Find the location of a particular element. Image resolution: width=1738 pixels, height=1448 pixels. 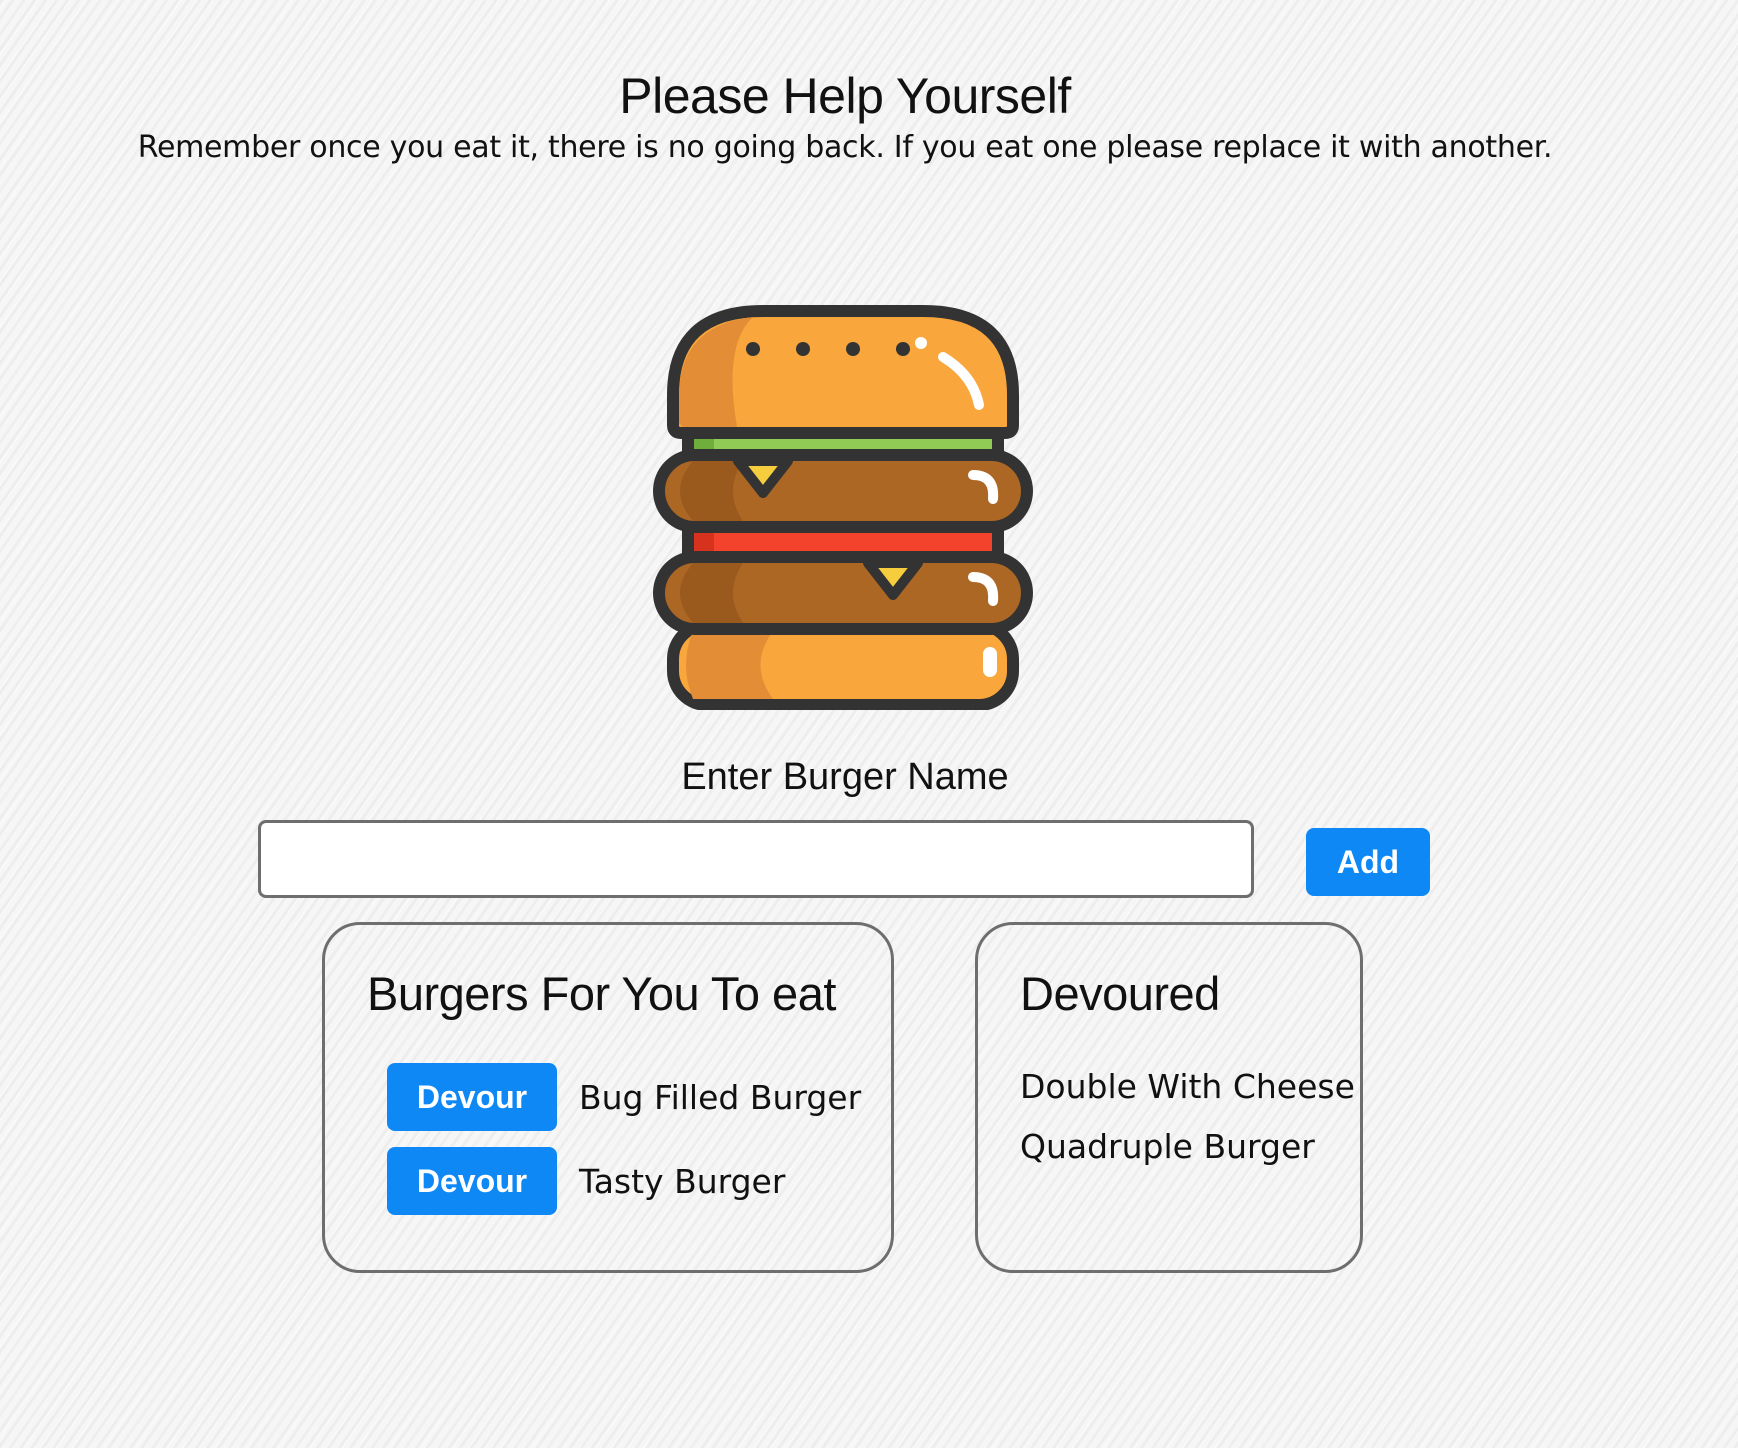

burger-icon is located at coordinates (843, 508).